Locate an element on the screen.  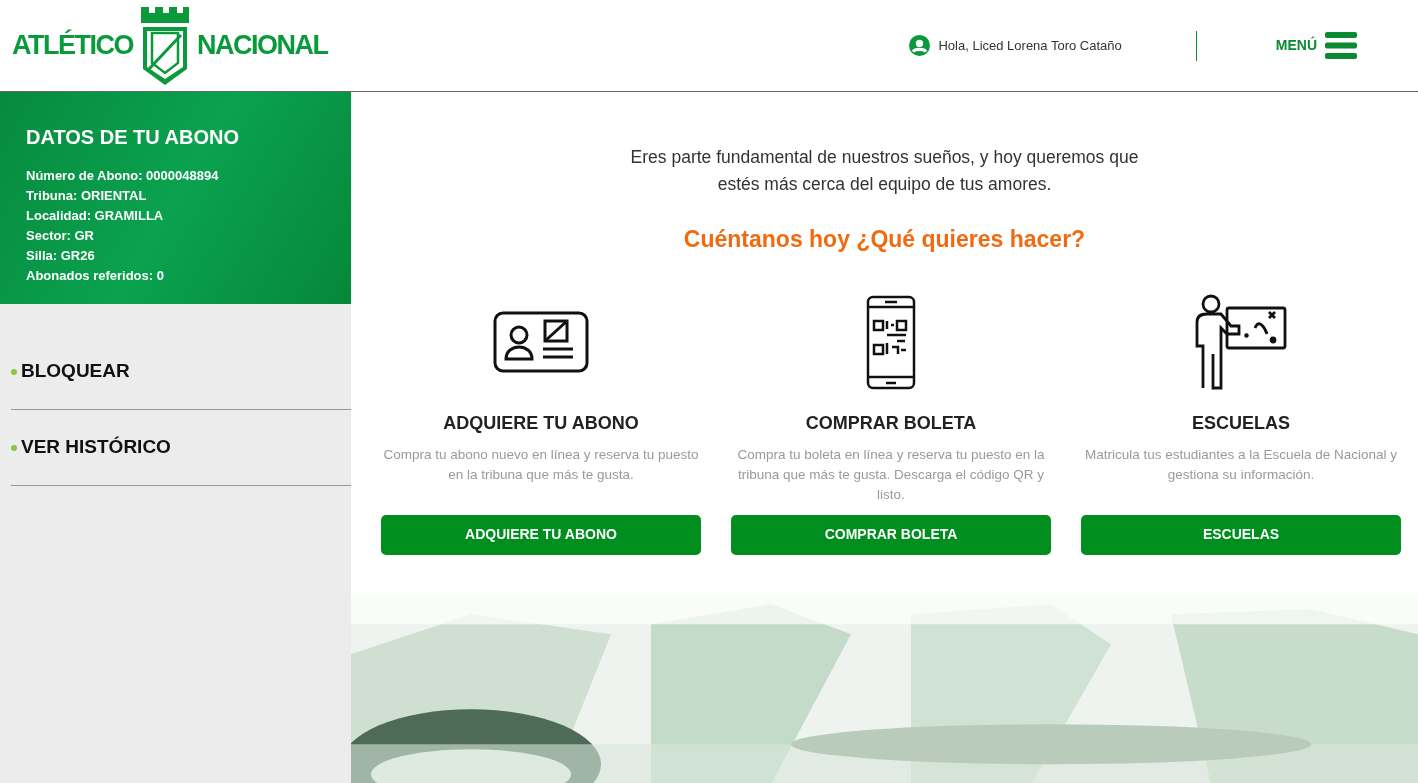
brand-name: ATLÉTICO is located at coordinates (72, 45).